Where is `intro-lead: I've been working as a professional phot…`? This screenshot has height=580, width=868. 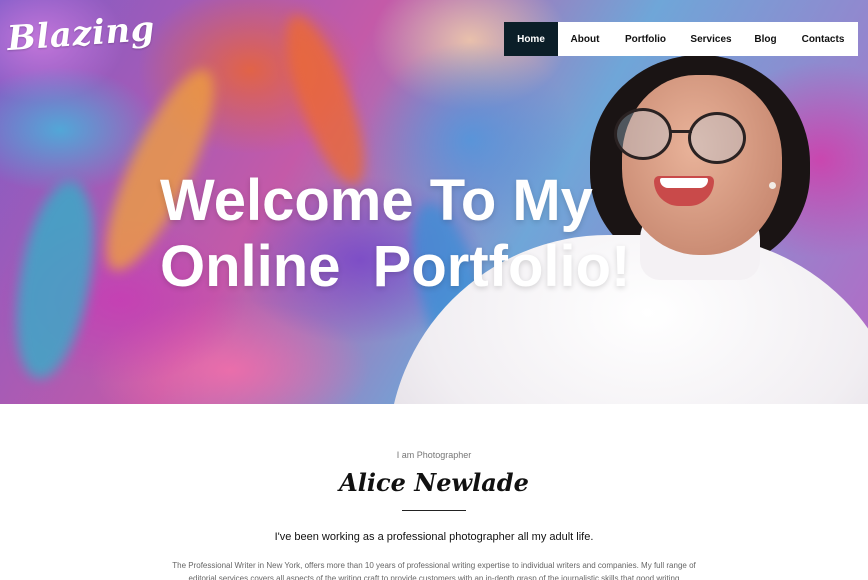
intro-lead: I've been working as a professional phot… is located at coordinates (434, 537).